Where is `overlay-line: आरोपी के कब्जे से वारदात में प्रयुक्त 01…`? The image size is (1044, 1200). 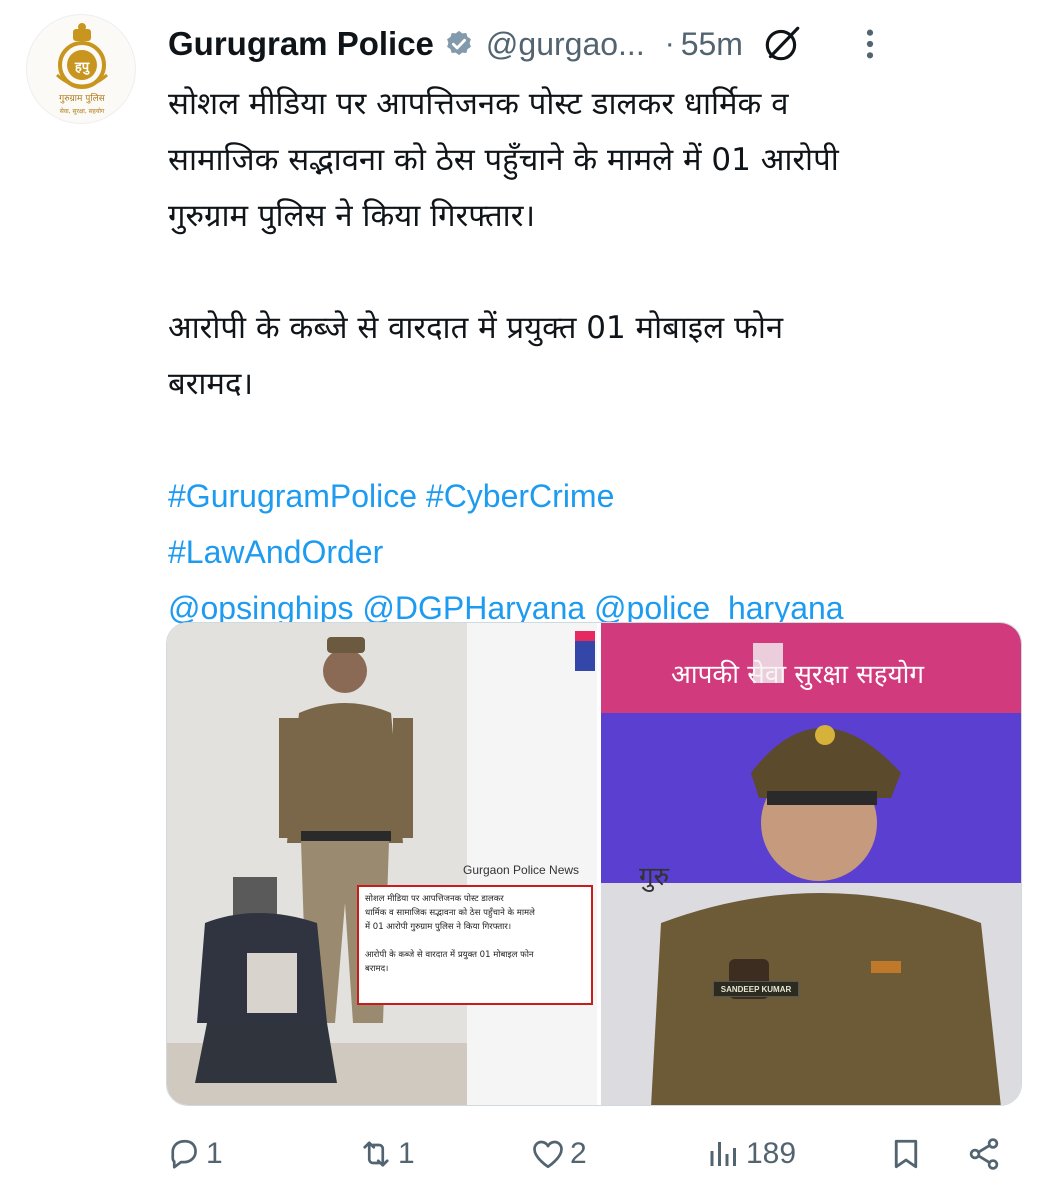
overlay-line: आरोपी के कब्जे से वारदात में प्रयुक्त 01… is located at coordinates (449, 955).